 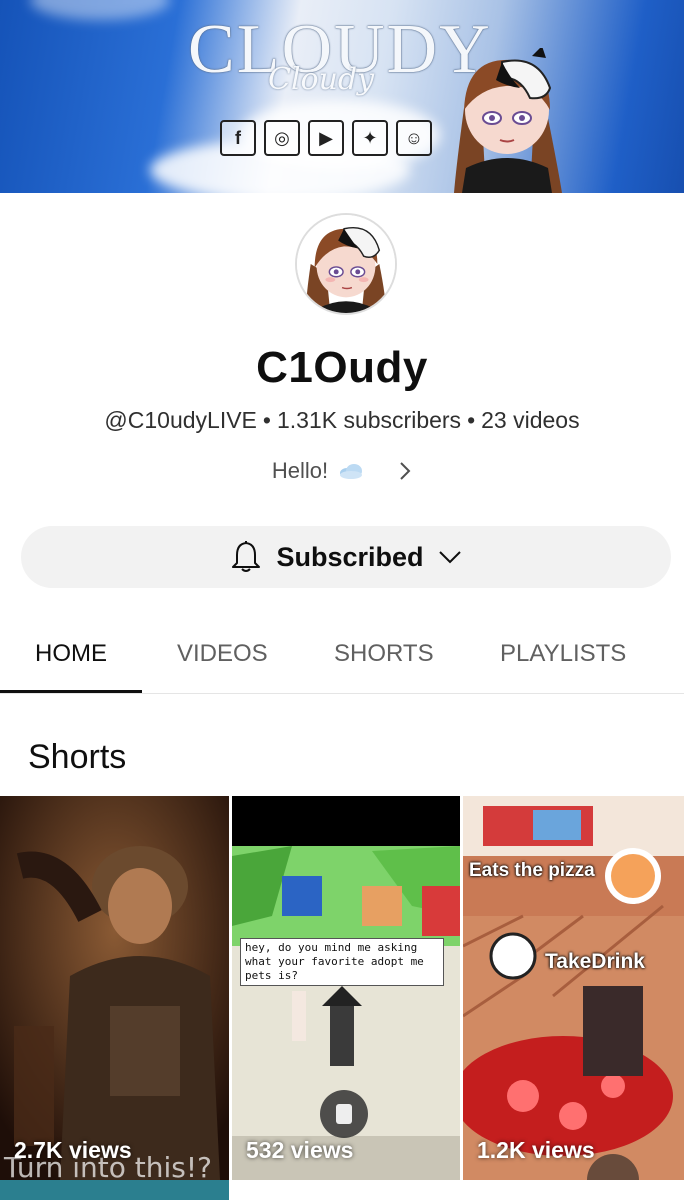 I want to click on short-thumbnail-1: Turn into this!? 2.7K views, so click(x=114, y=988).